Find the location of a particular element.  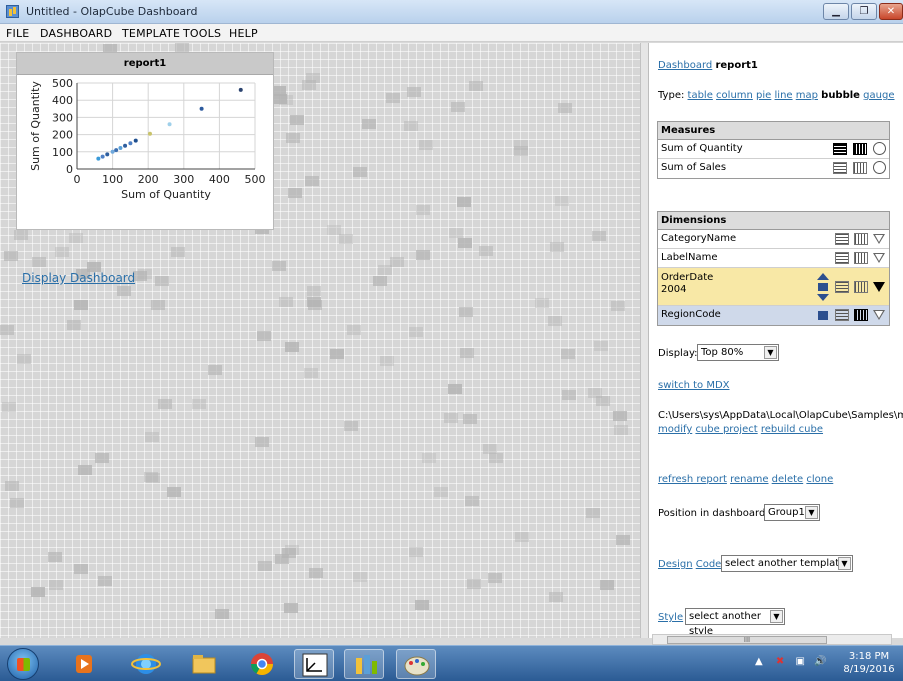

file-explorer-icon is located at coordinates (204, 664).